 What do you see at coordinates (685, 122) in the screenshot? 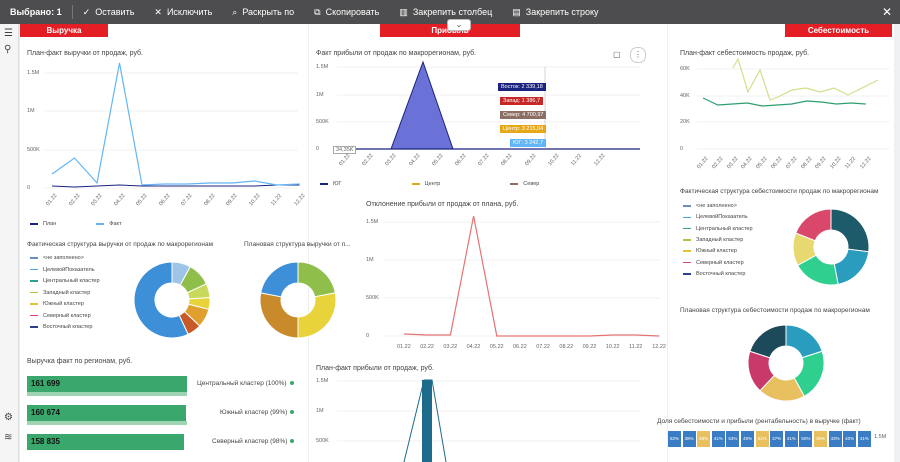
I see `cost-ytick-2: 20K` at bounding box center [685, 122].